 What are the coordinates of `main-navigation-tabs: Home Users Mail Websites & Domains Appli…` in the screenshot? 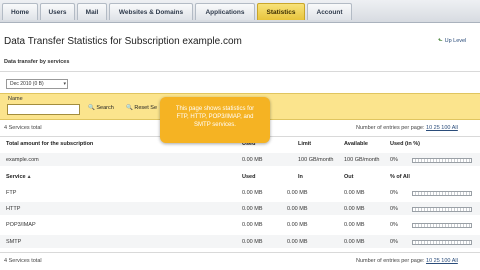 It's located at (240, 11).